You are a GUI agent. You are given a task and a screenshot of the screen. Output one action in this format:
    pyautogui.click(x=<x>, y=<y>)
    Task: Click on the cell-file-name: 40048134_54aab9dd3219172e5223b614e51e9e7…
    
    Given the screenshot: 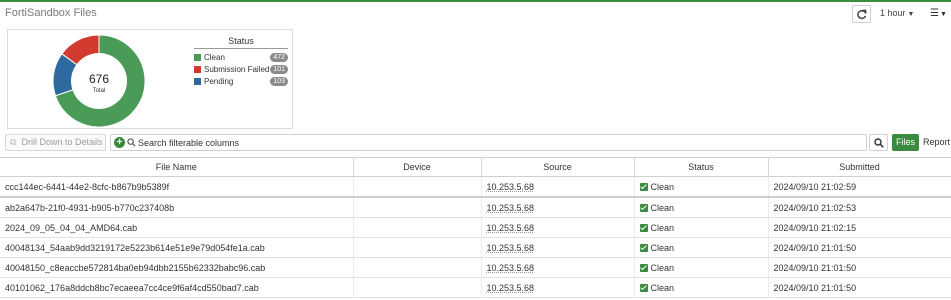 What is the action you would take?
    pyautogui.click(x=177, y=247)
    